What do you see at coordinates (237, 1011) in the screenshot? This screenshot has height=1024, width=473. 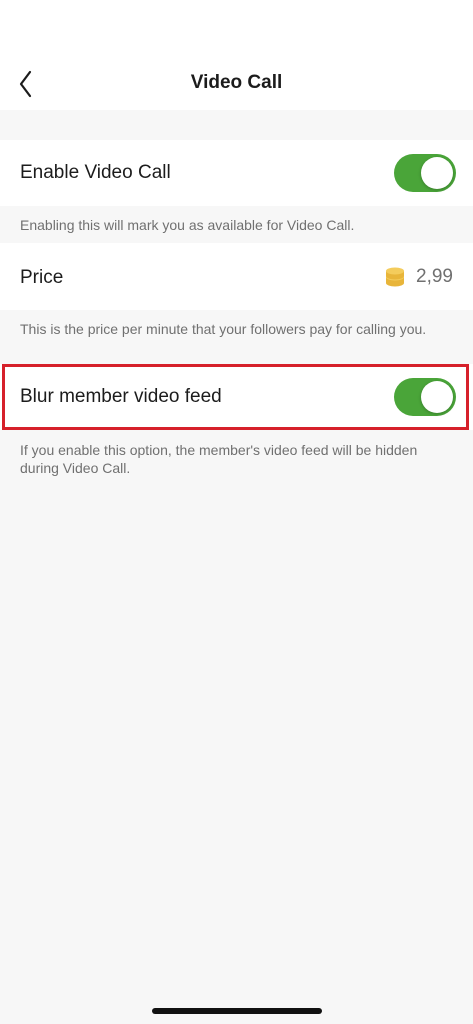 I see `home-indicator` at bounding box center [237, 1011].